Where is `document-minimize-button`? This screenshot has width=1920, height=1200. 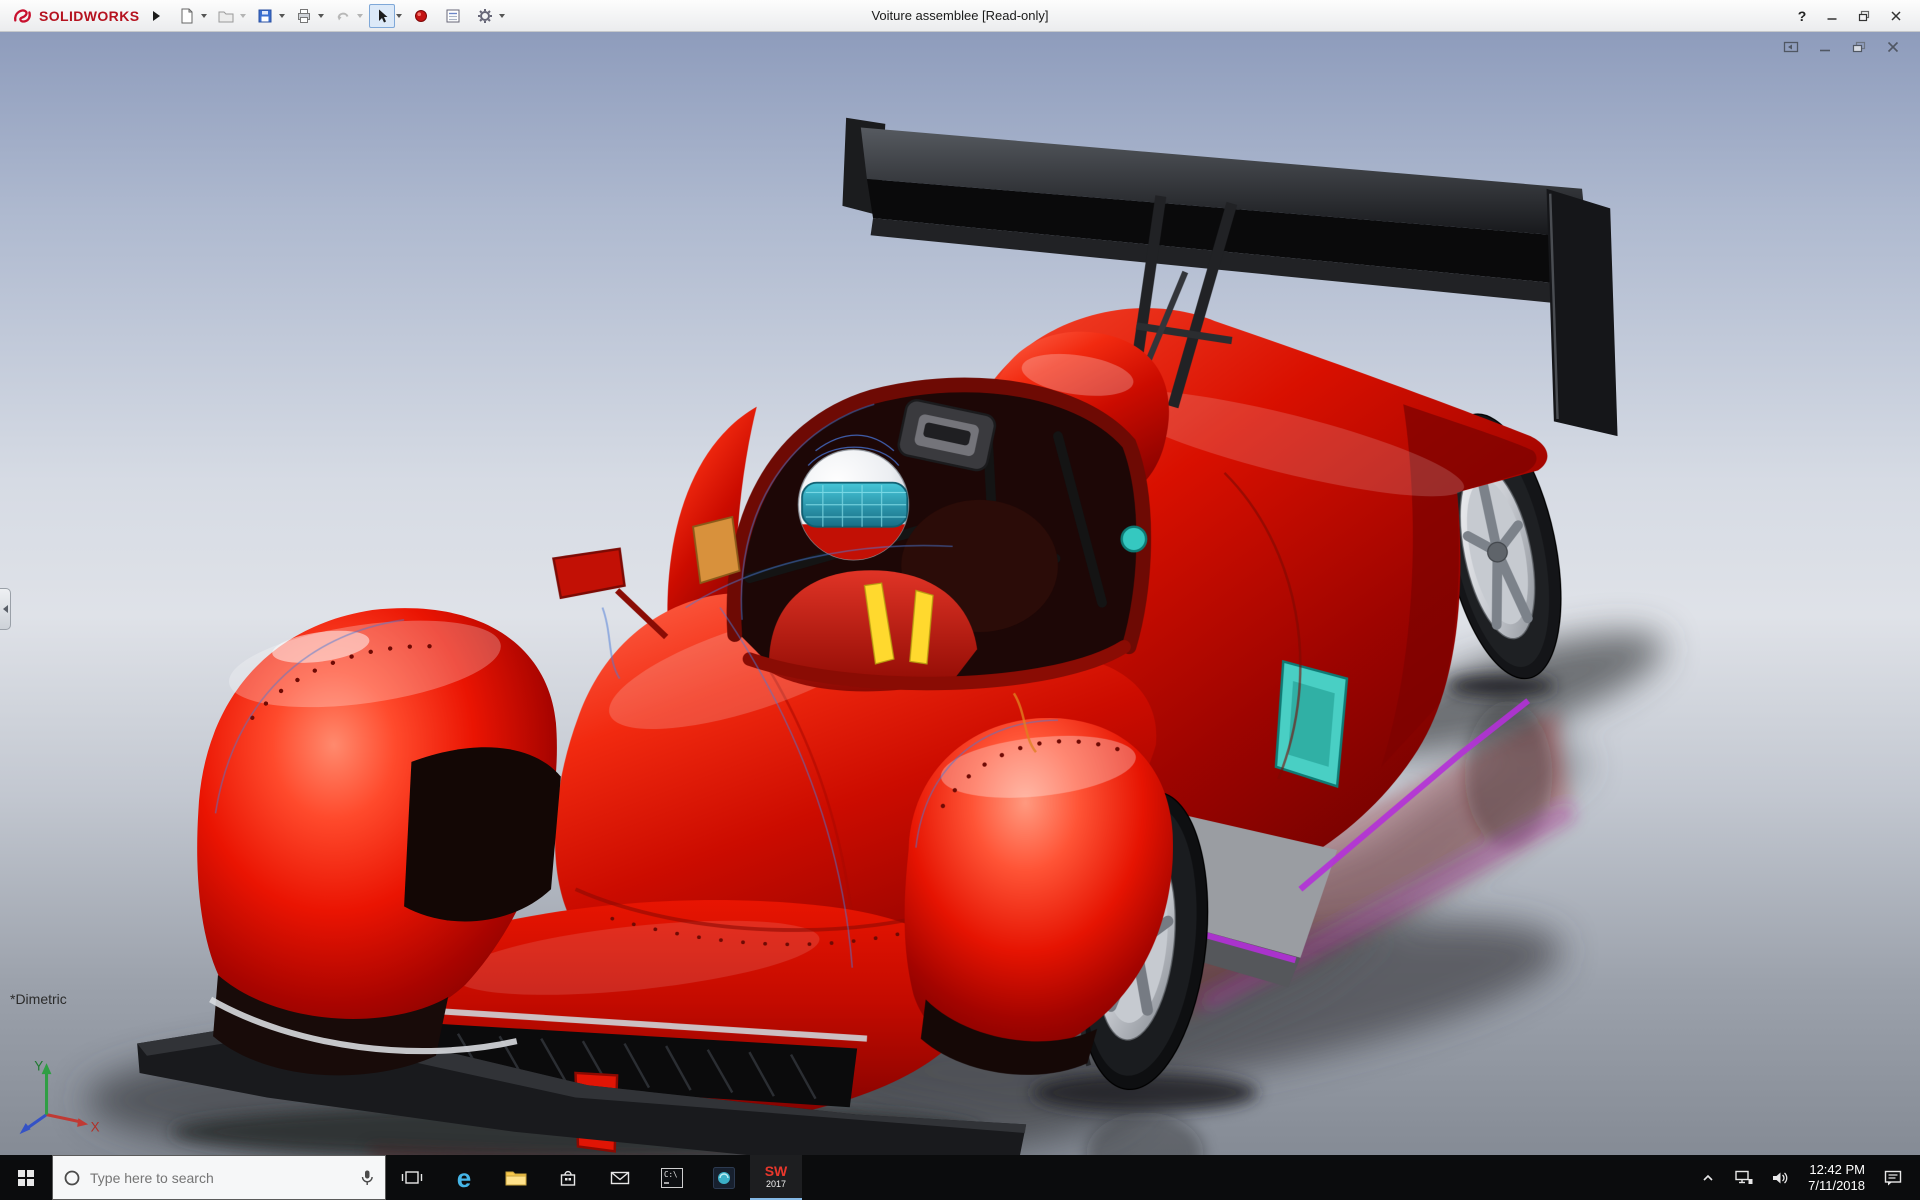
document-minimize-button is located at coordinates (1825, 47).